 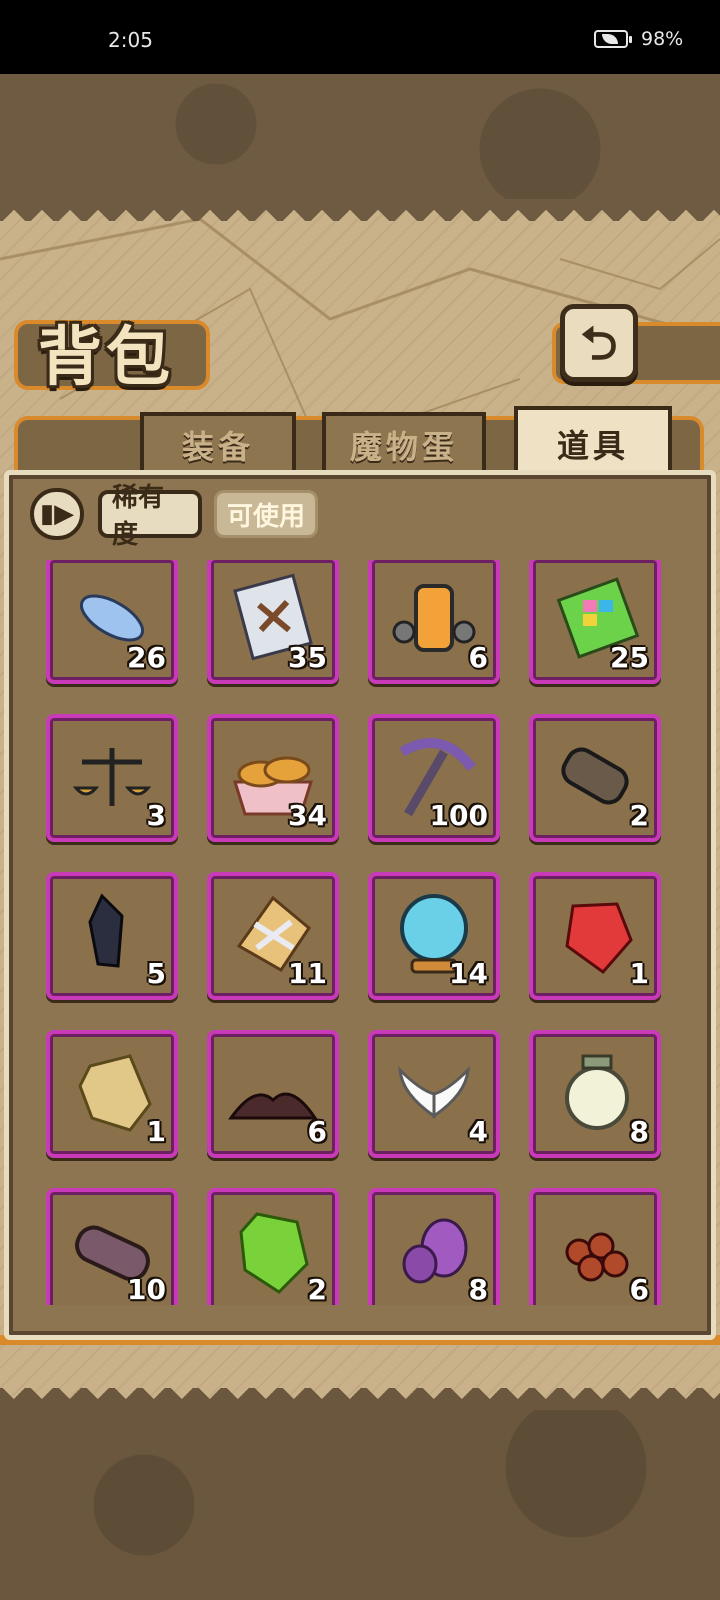 I want to click on back-button: ⮌, so click(x=599, y=343).